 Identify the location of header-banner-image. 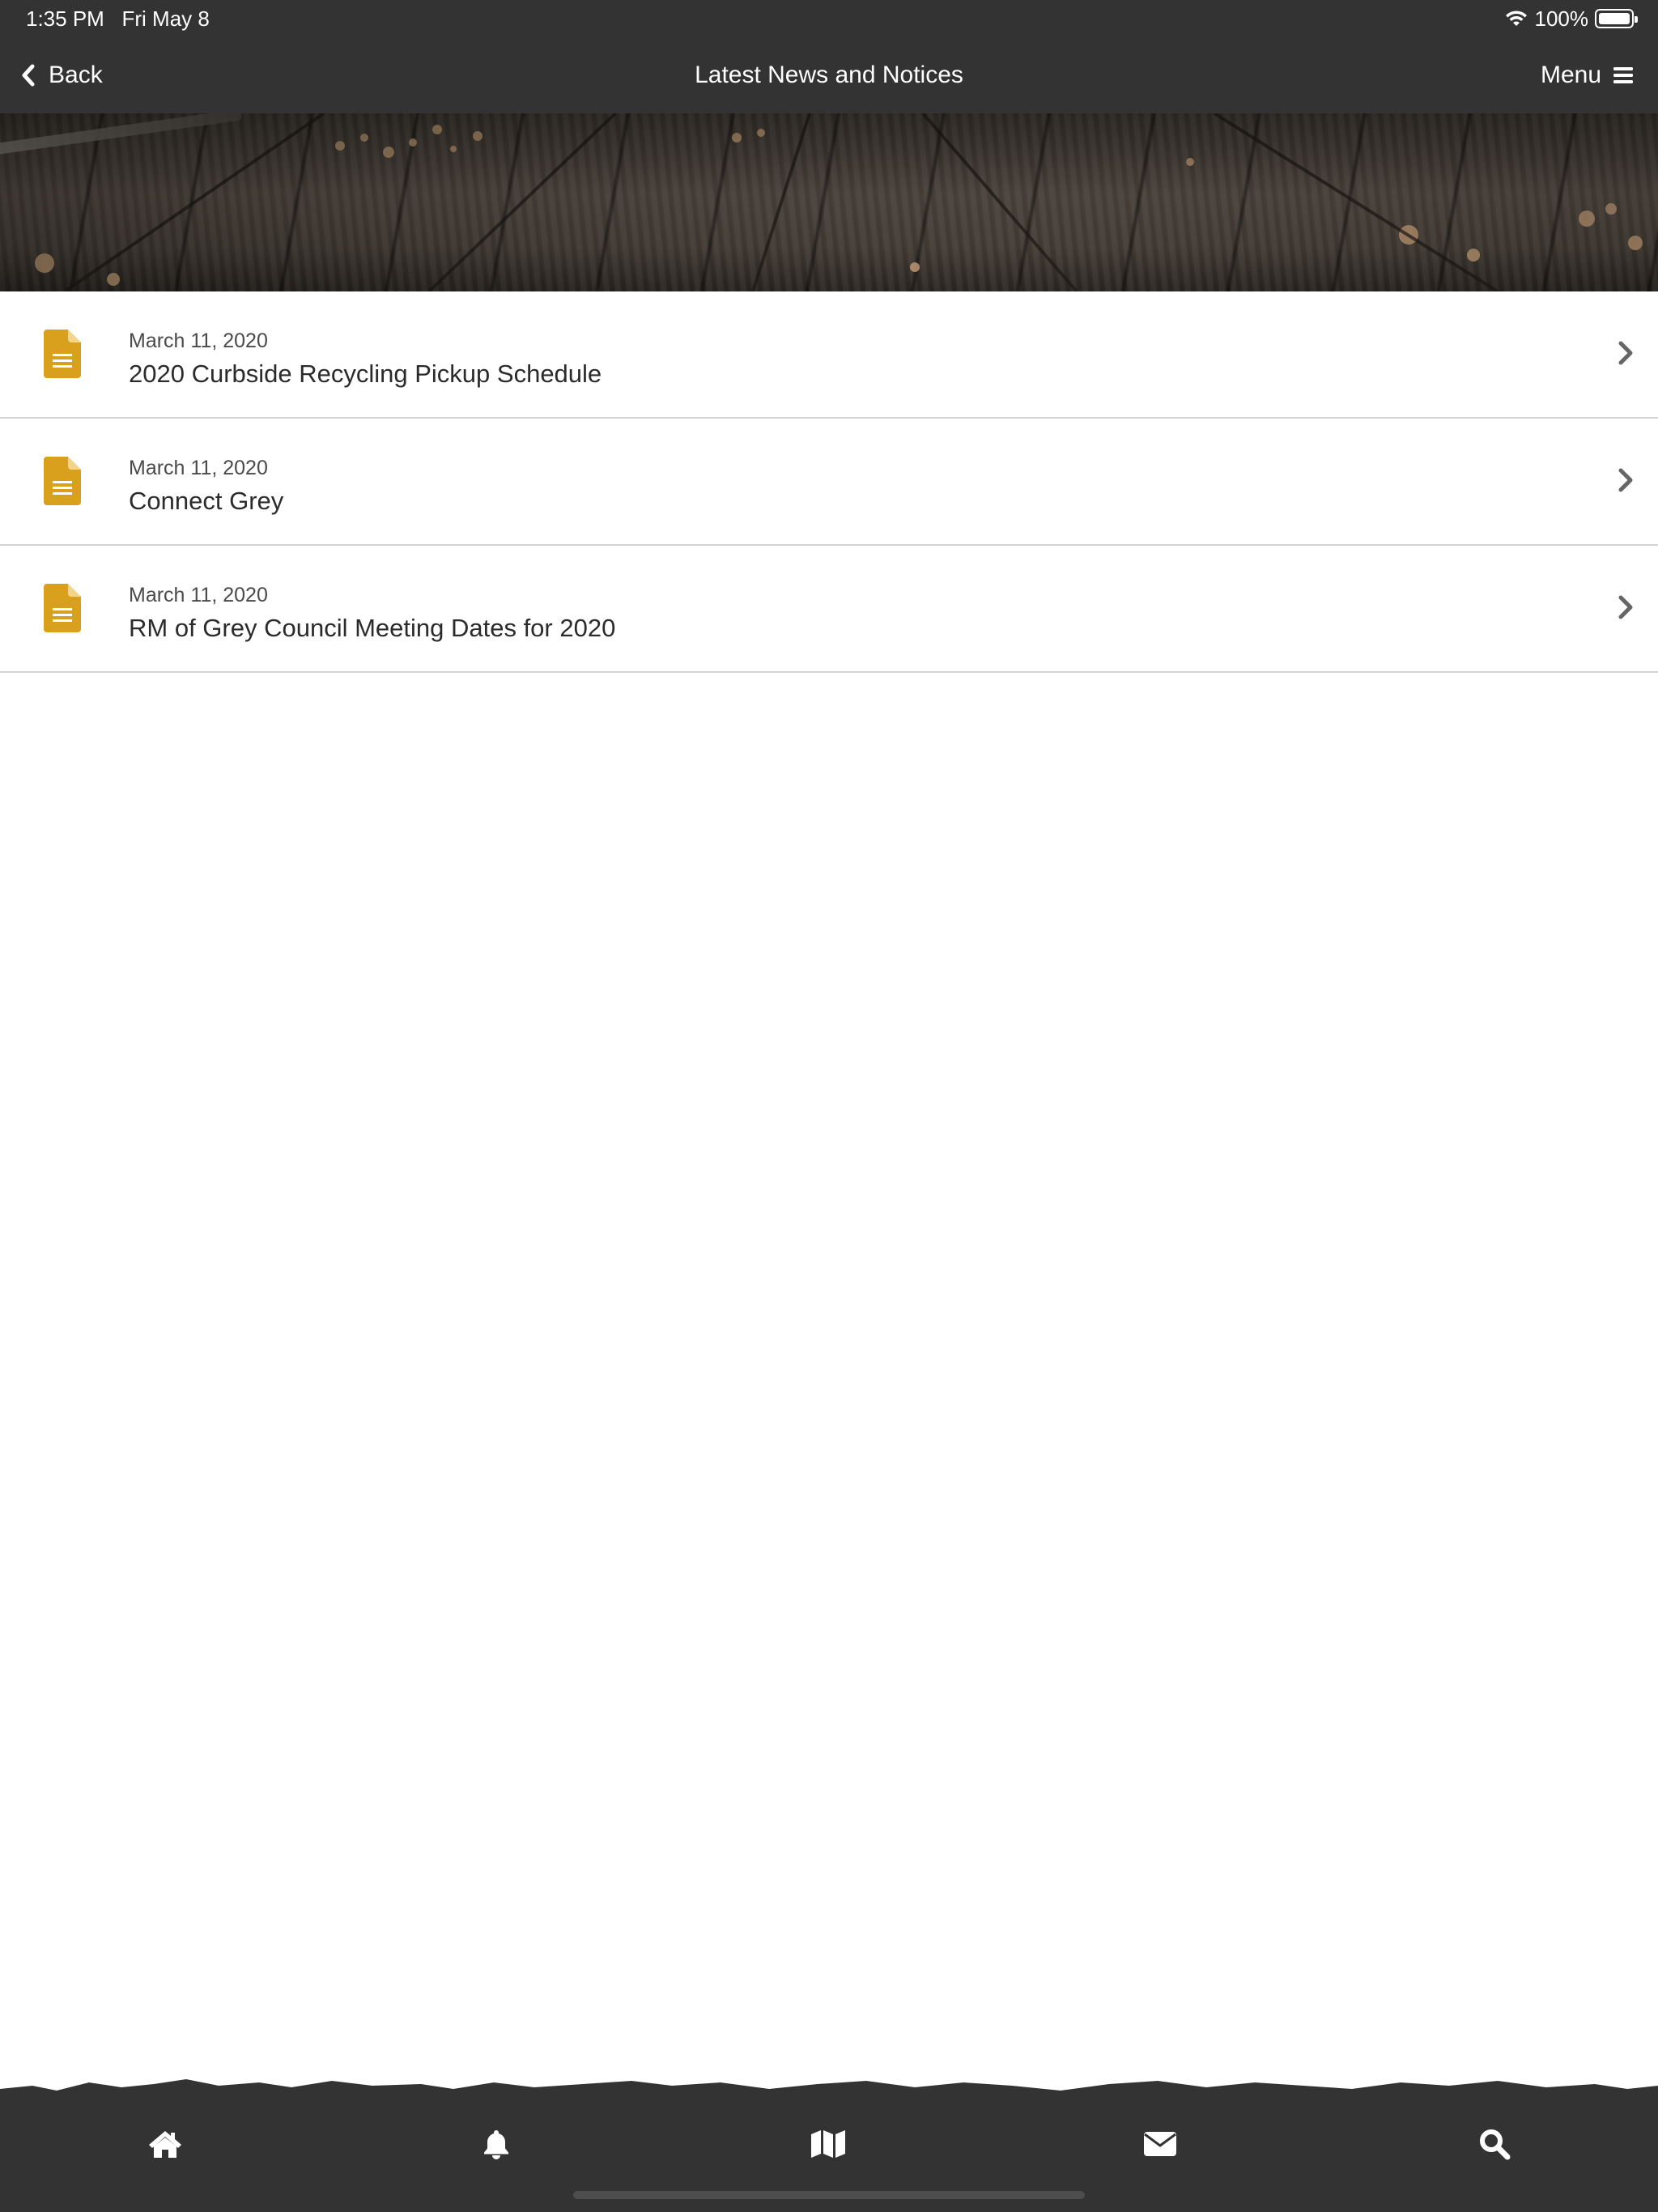
(829, 202).